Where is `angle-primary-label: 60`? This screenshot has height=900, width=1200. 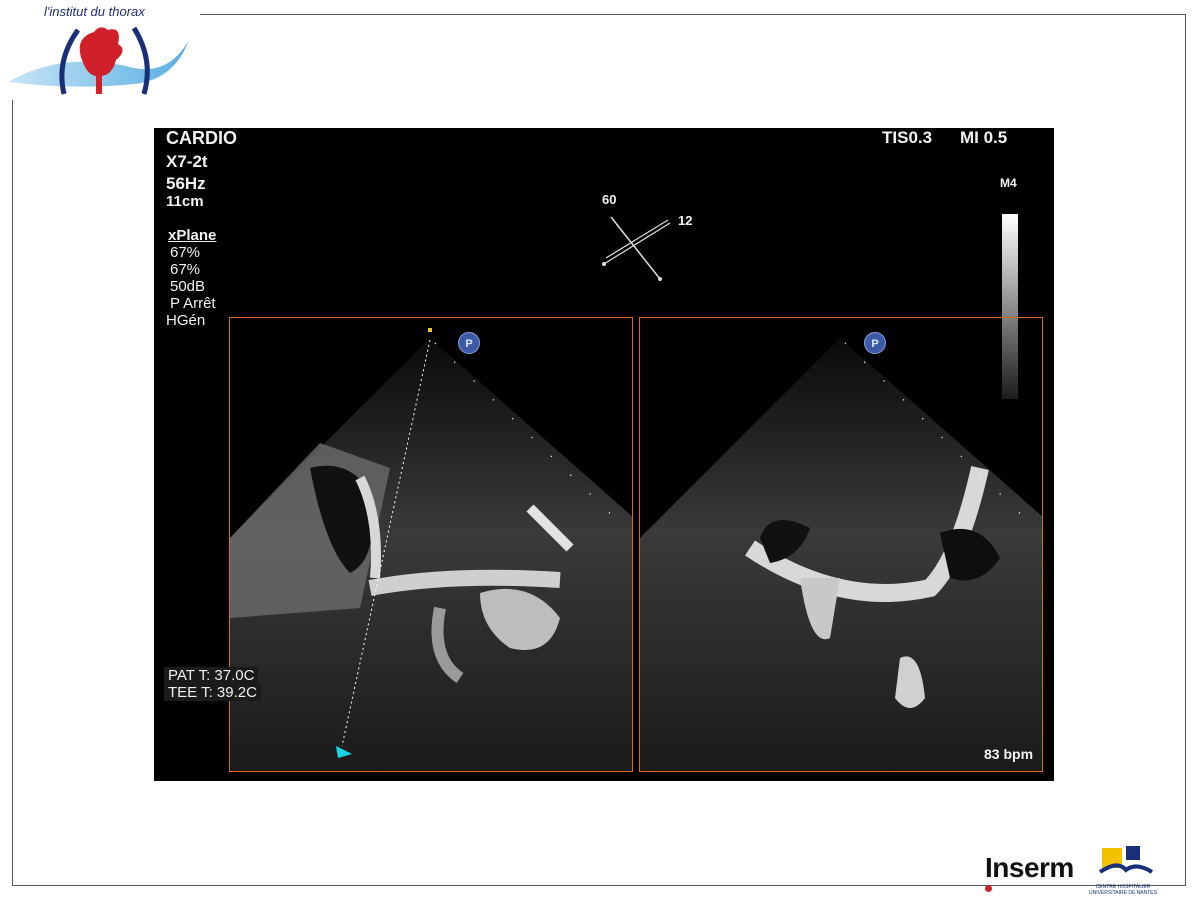 angle-primary-label: 60 is located at coordinates (609, 199).